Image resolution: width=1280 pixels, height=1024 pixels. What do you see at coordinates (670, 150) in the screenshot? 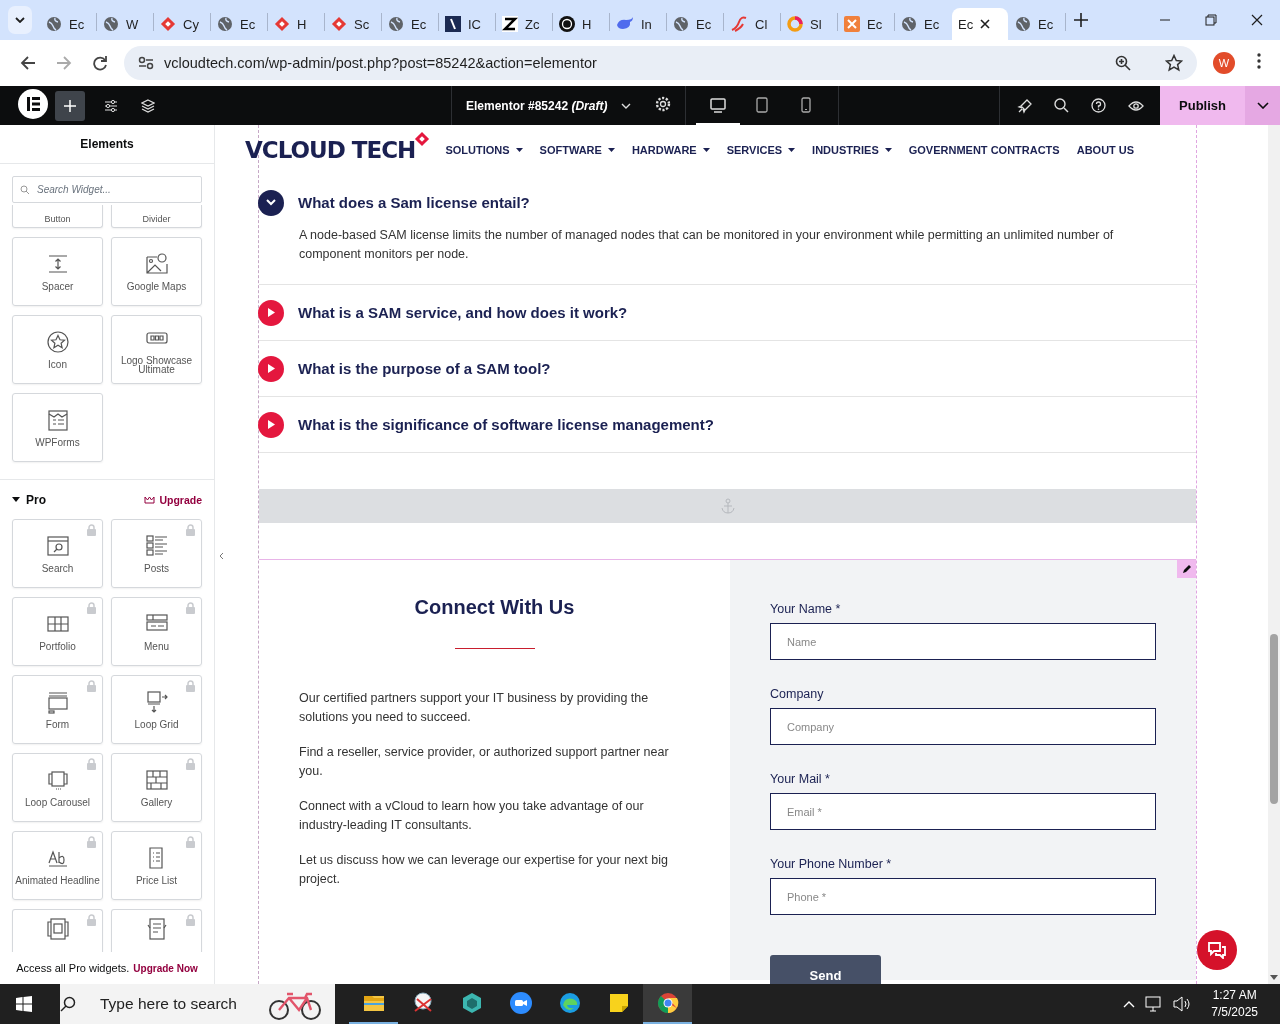
I see `nav-link: HARDWARE` at bounding box center [670, 150].